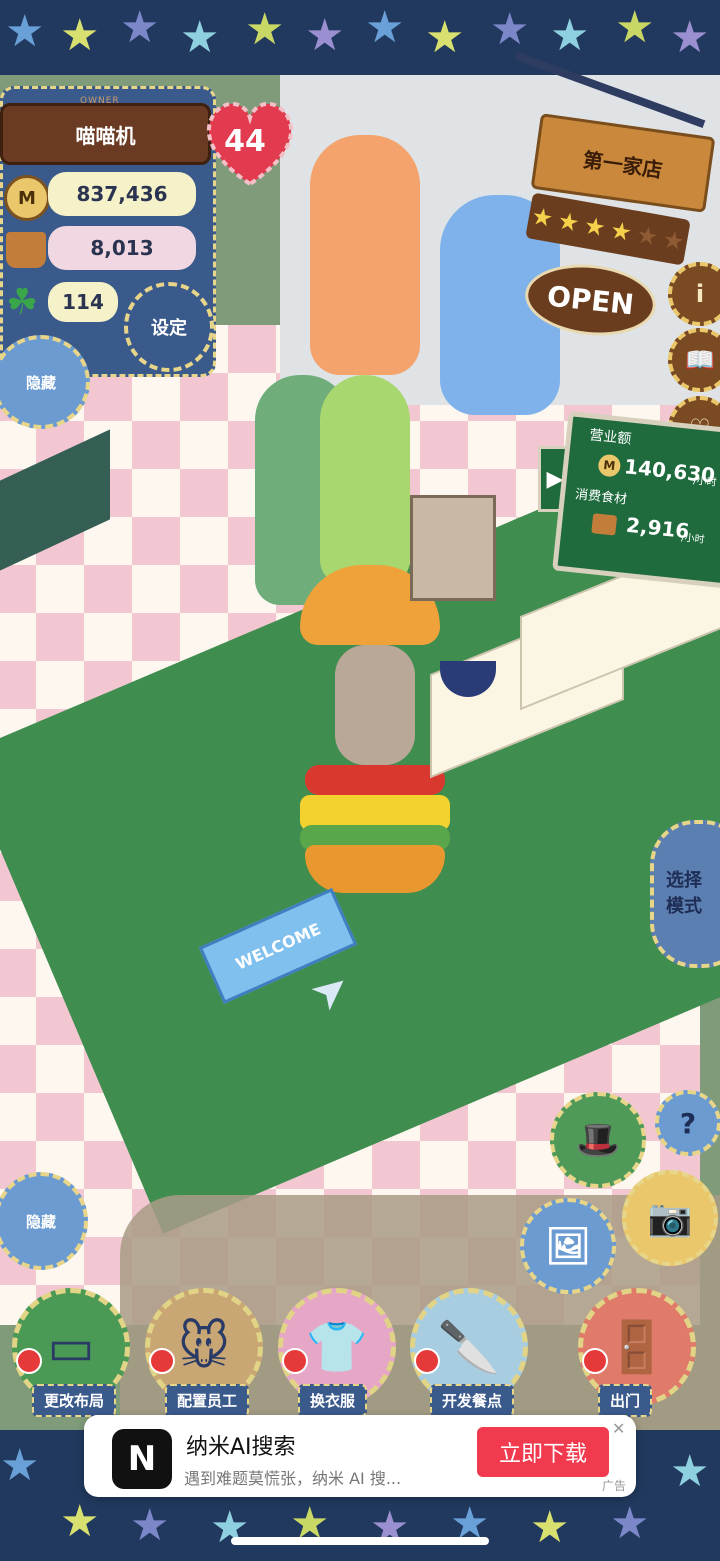 The width and height of the screenshot is (720, 1561). Describe the element at coordinates (207, 1400) in the screenshot. I see `menu-label: 配置员工` at that location.